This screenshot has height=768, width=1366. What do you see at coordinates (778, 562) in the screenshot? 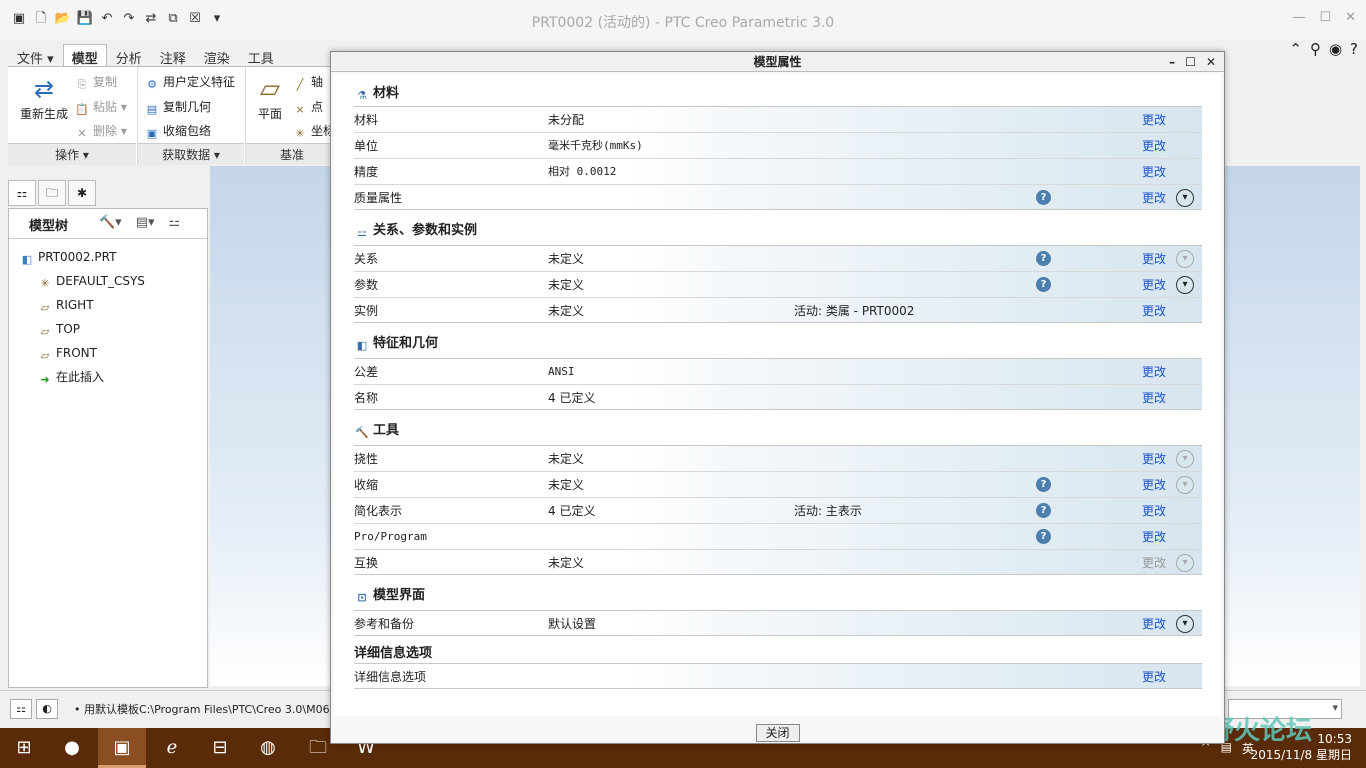
I see `row-interchange: 互换 未定义 更改 ▾` at bounding box center [778, 562].